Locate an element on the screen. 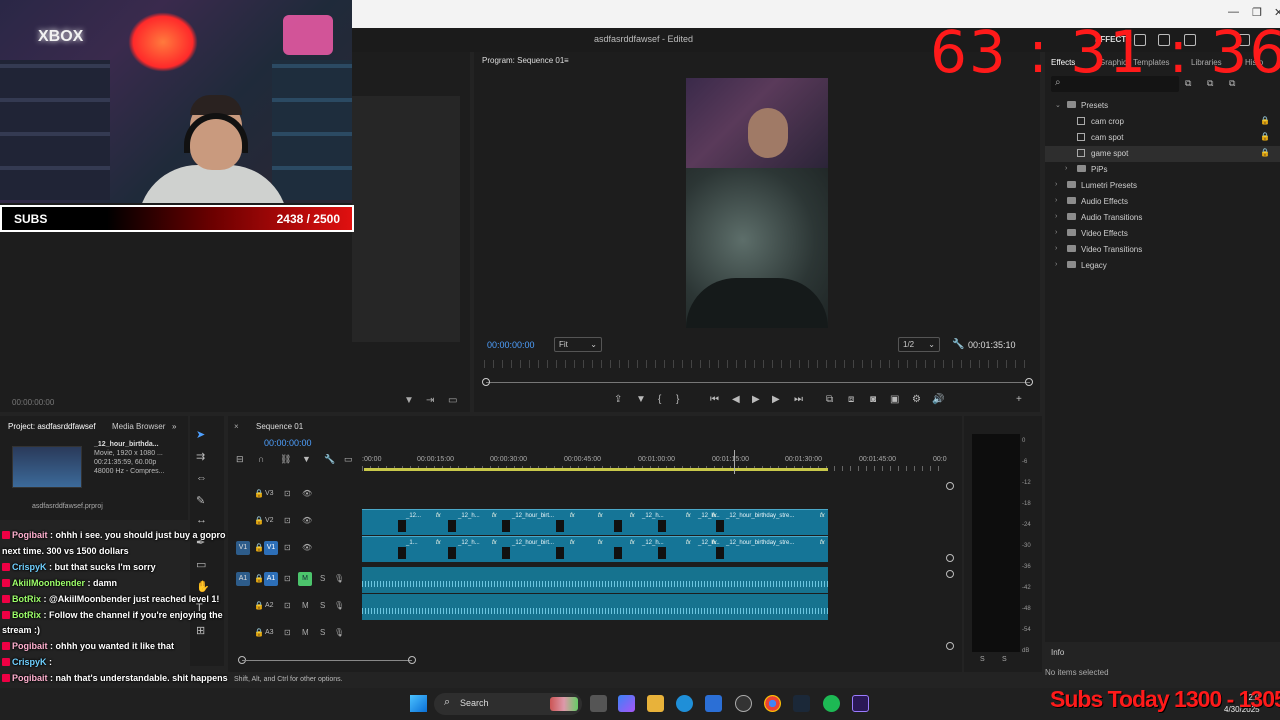 Image resolution: width=1280 pixels, height=720 pixels. playhead is located at coordinates (734, 462).